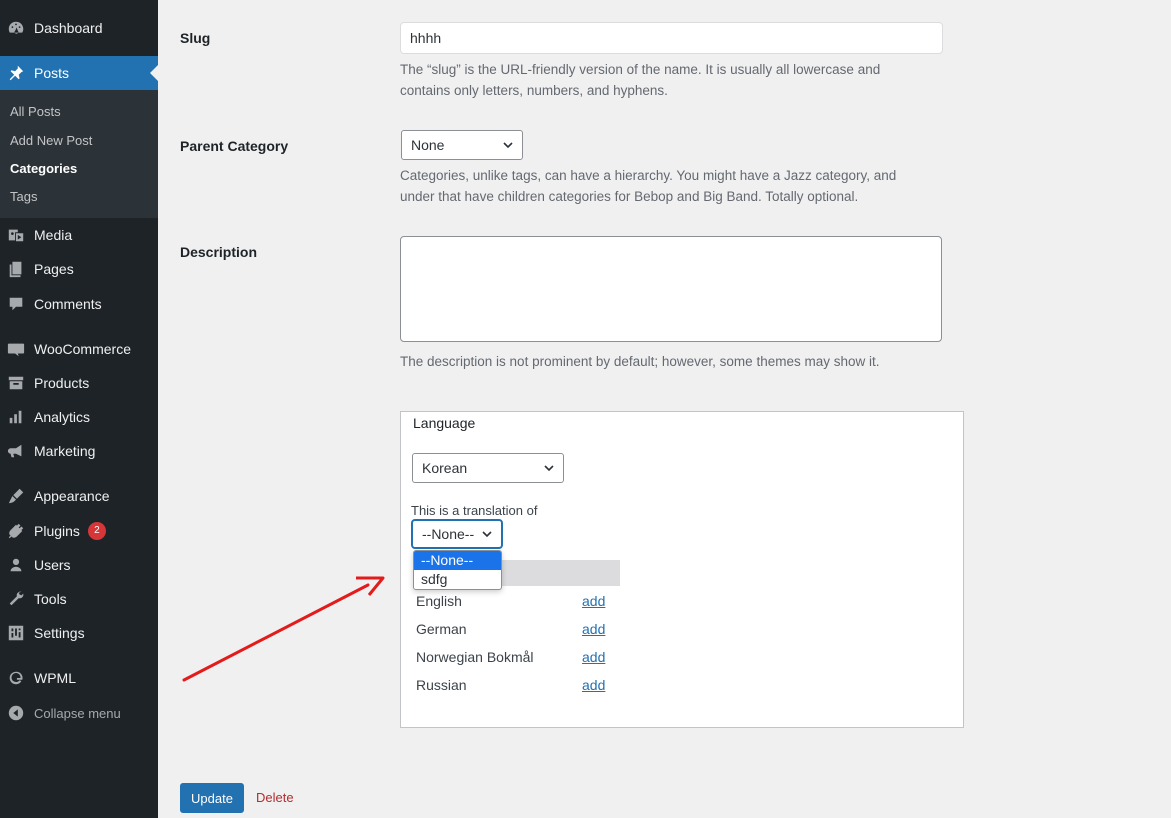  Describe the element at coordinates (283, 629) in the screenshot. I see `annotation-arrow` at that location.